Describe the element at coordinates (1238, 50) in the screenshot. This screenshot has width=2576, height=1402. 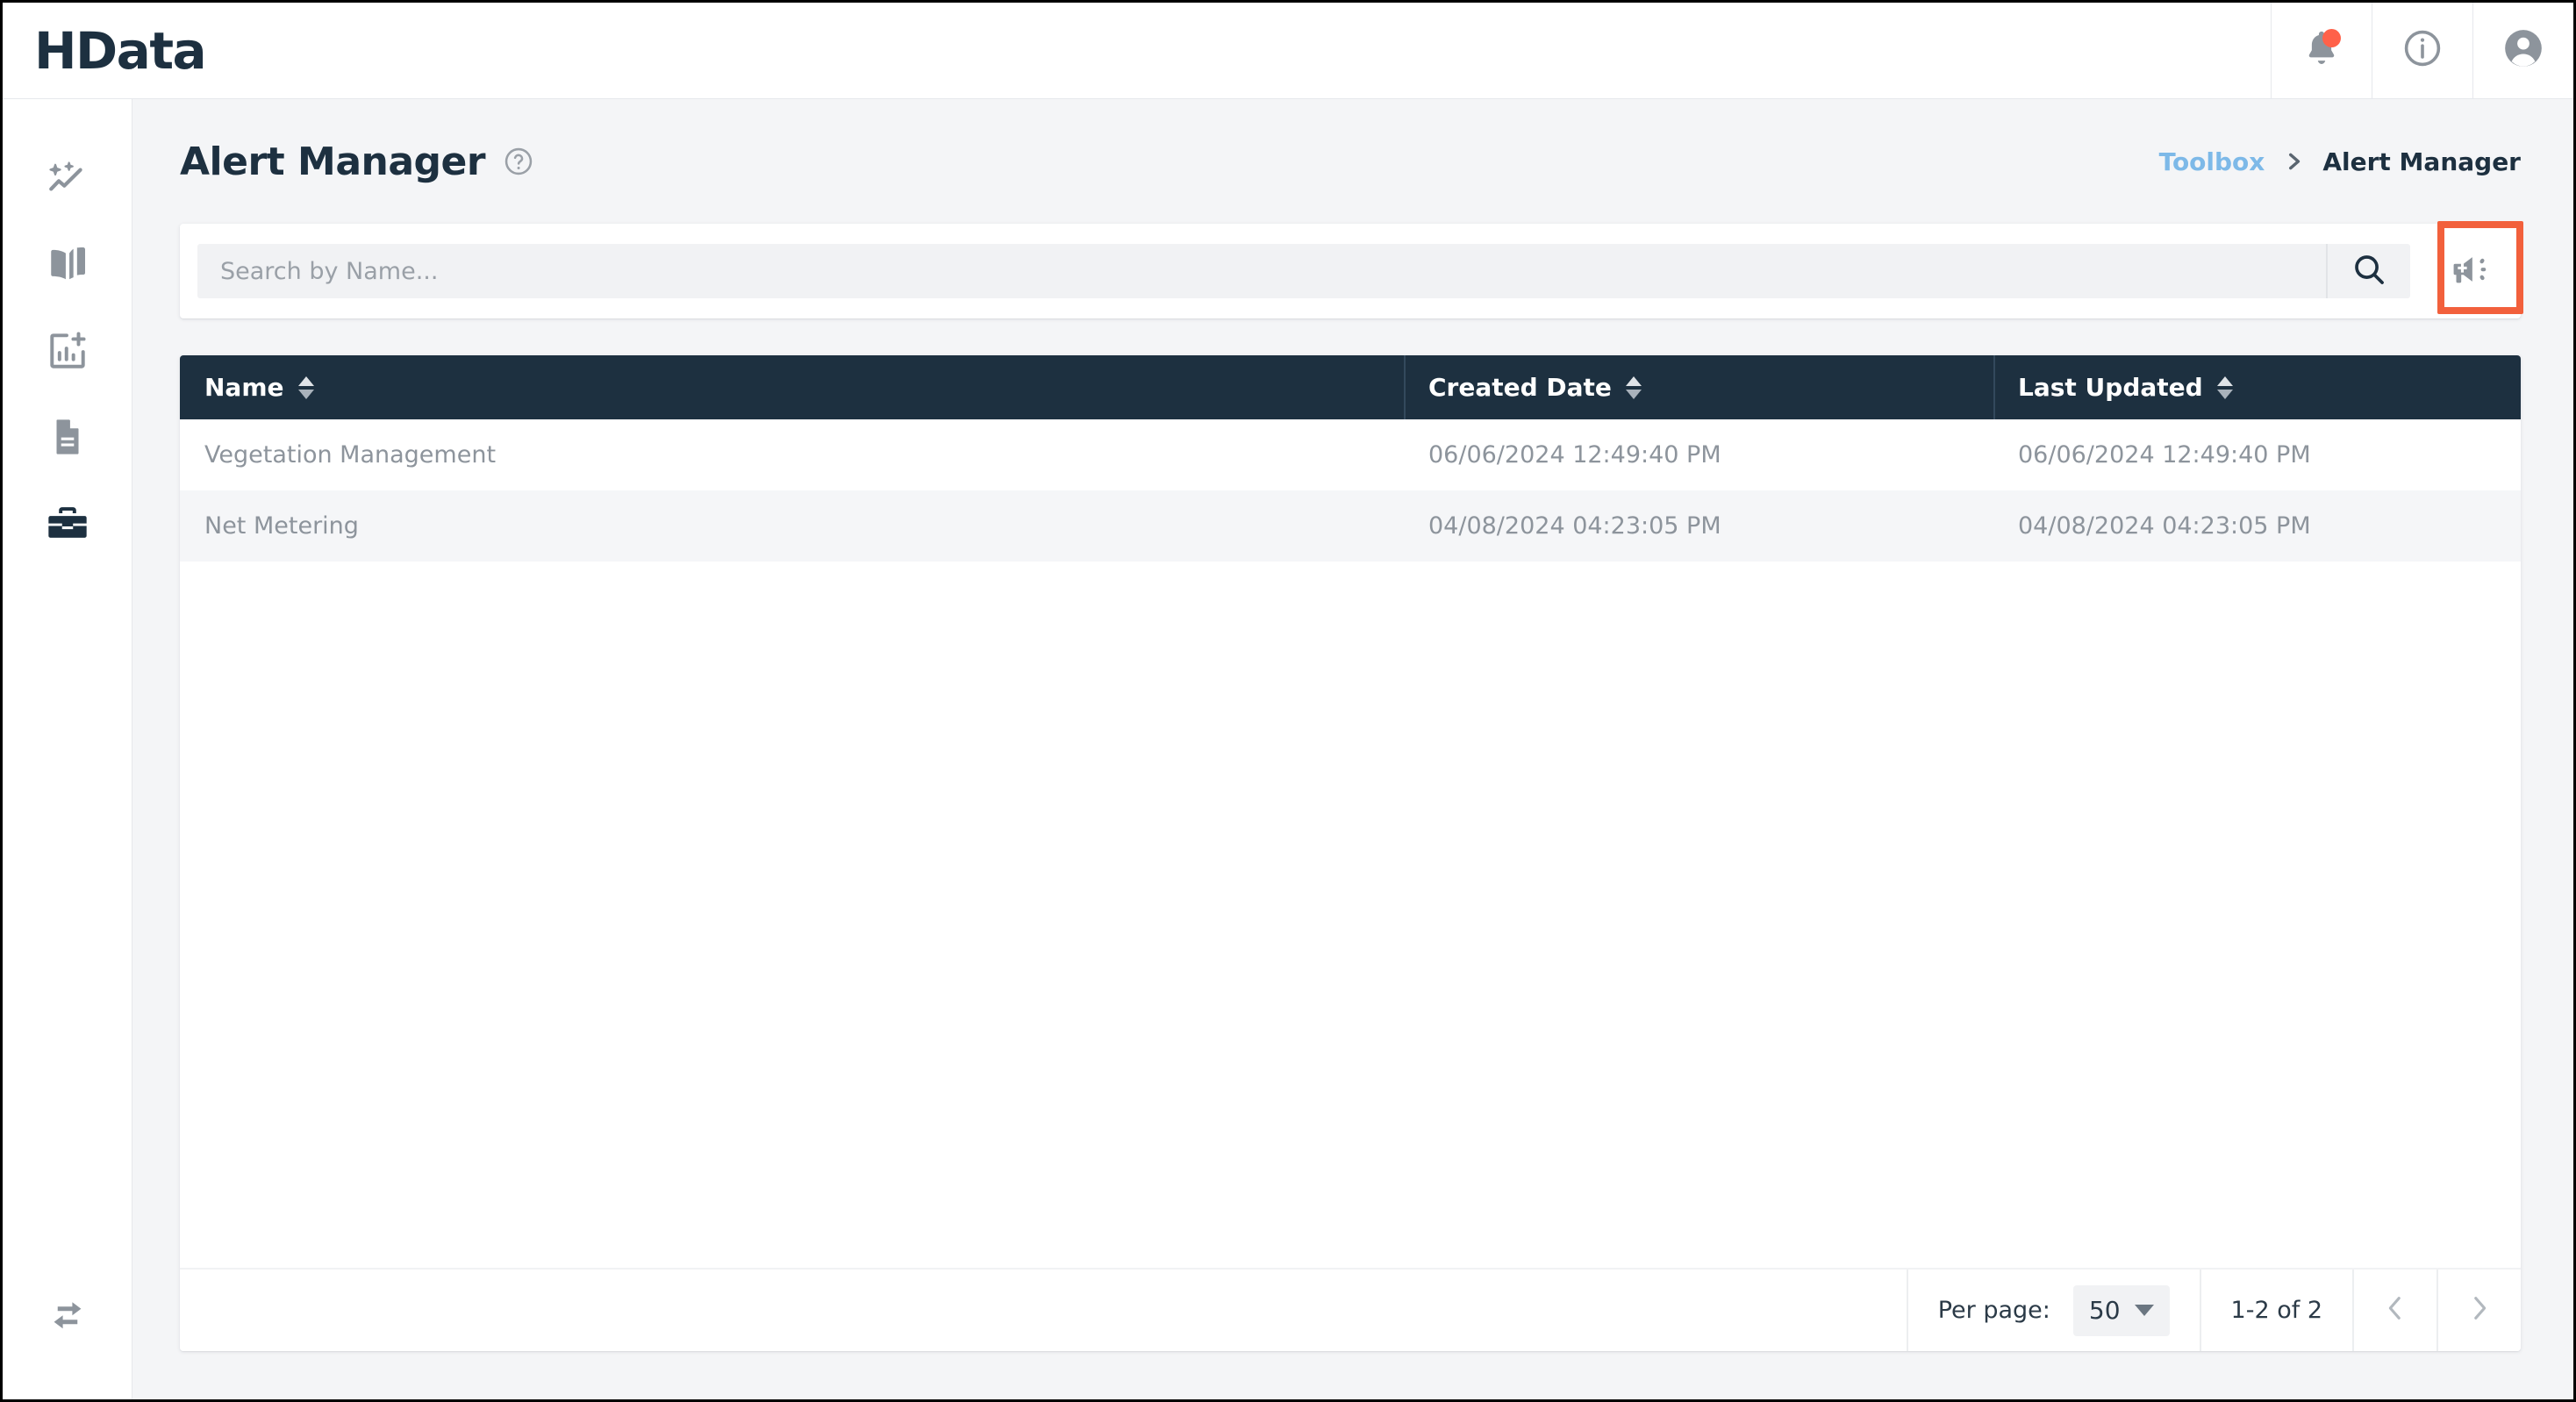
I see `header-spacer` at that location.